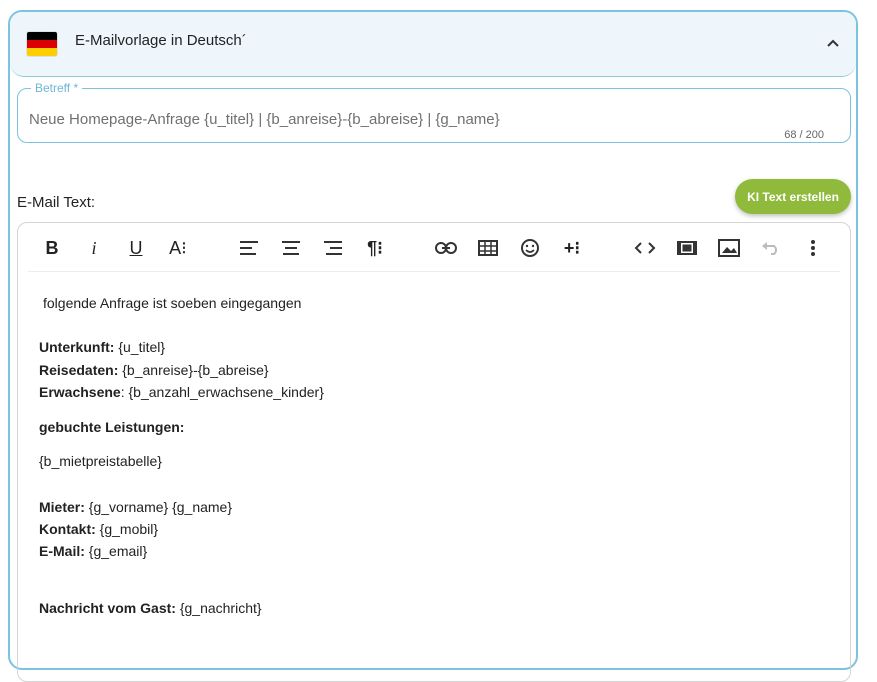 The width and height of the screenshot is (877, 682). I want to click on chevron-up-icon, so click(833, 43).